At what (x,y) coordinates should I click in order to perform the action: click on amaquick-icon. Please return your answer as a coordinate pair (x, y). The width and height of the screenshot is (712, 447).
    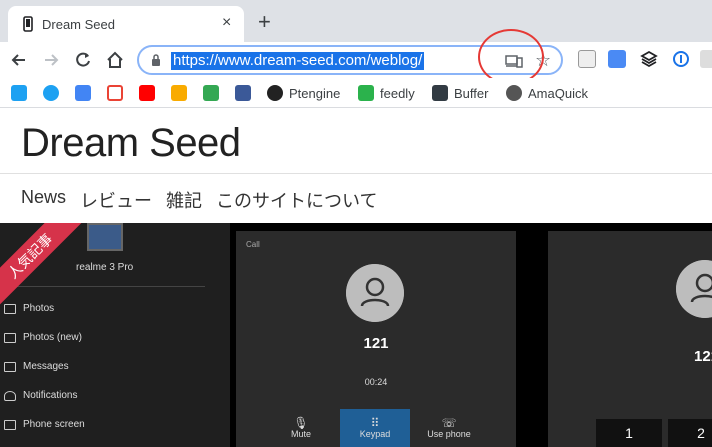
    Looking at the image, I should click on (514, 93).